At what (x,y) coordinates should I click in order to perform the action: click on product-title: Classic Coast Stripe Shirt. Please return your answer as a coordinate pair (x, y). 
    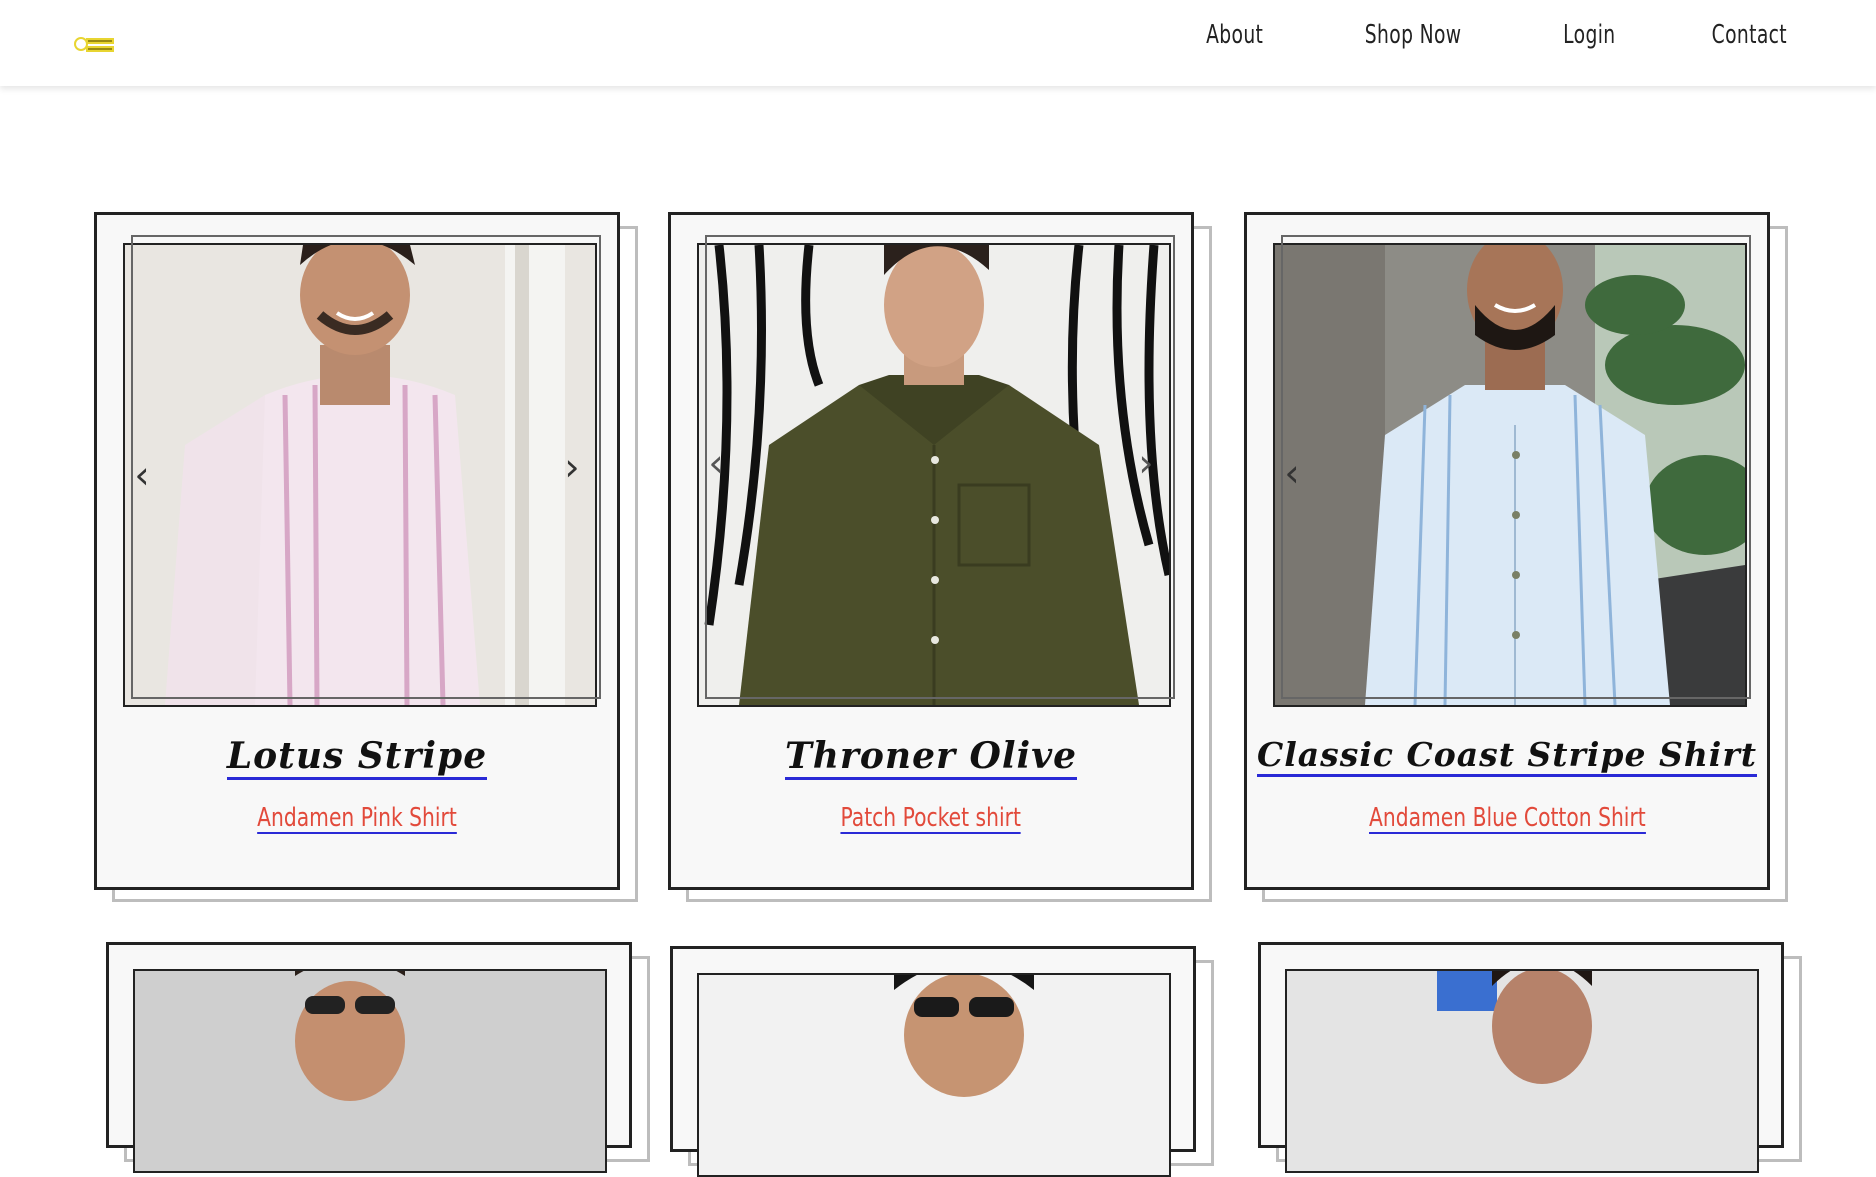
    Looking at the image, I should click on (1507, 756).